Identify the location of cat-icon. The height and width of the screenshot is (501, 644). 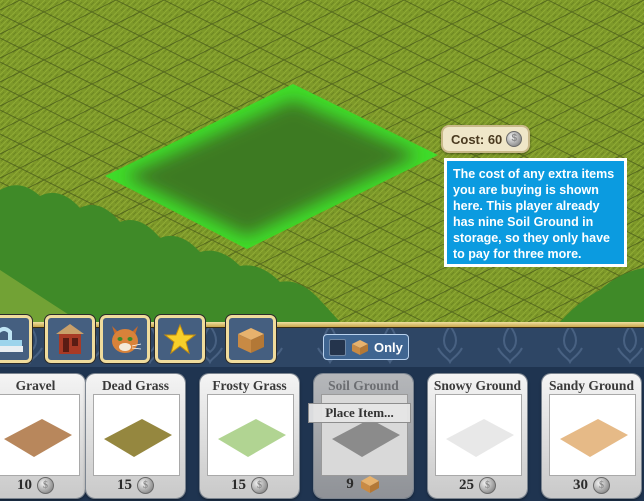
(127, 339).